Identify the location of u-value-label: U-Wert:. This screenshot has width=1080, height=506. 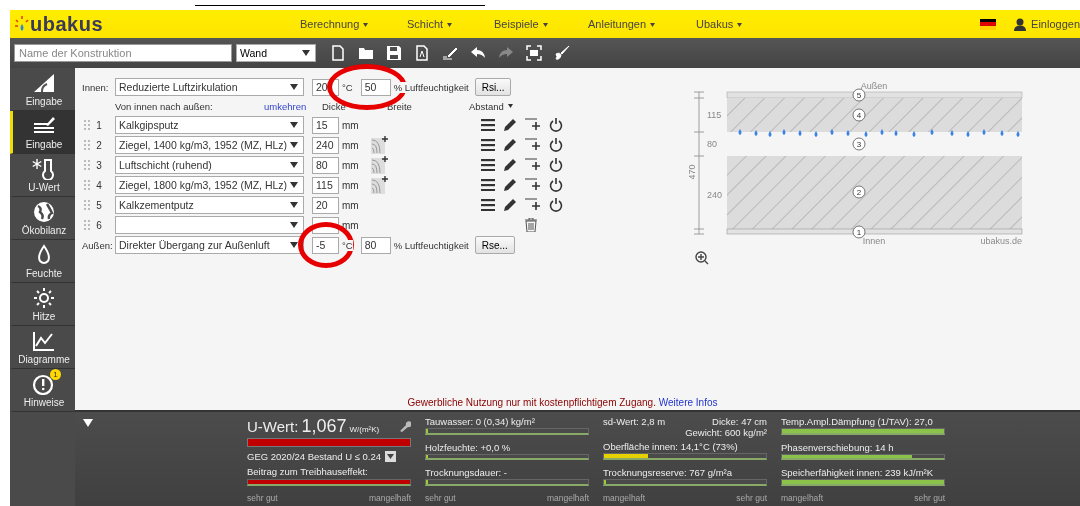
(273, 426).